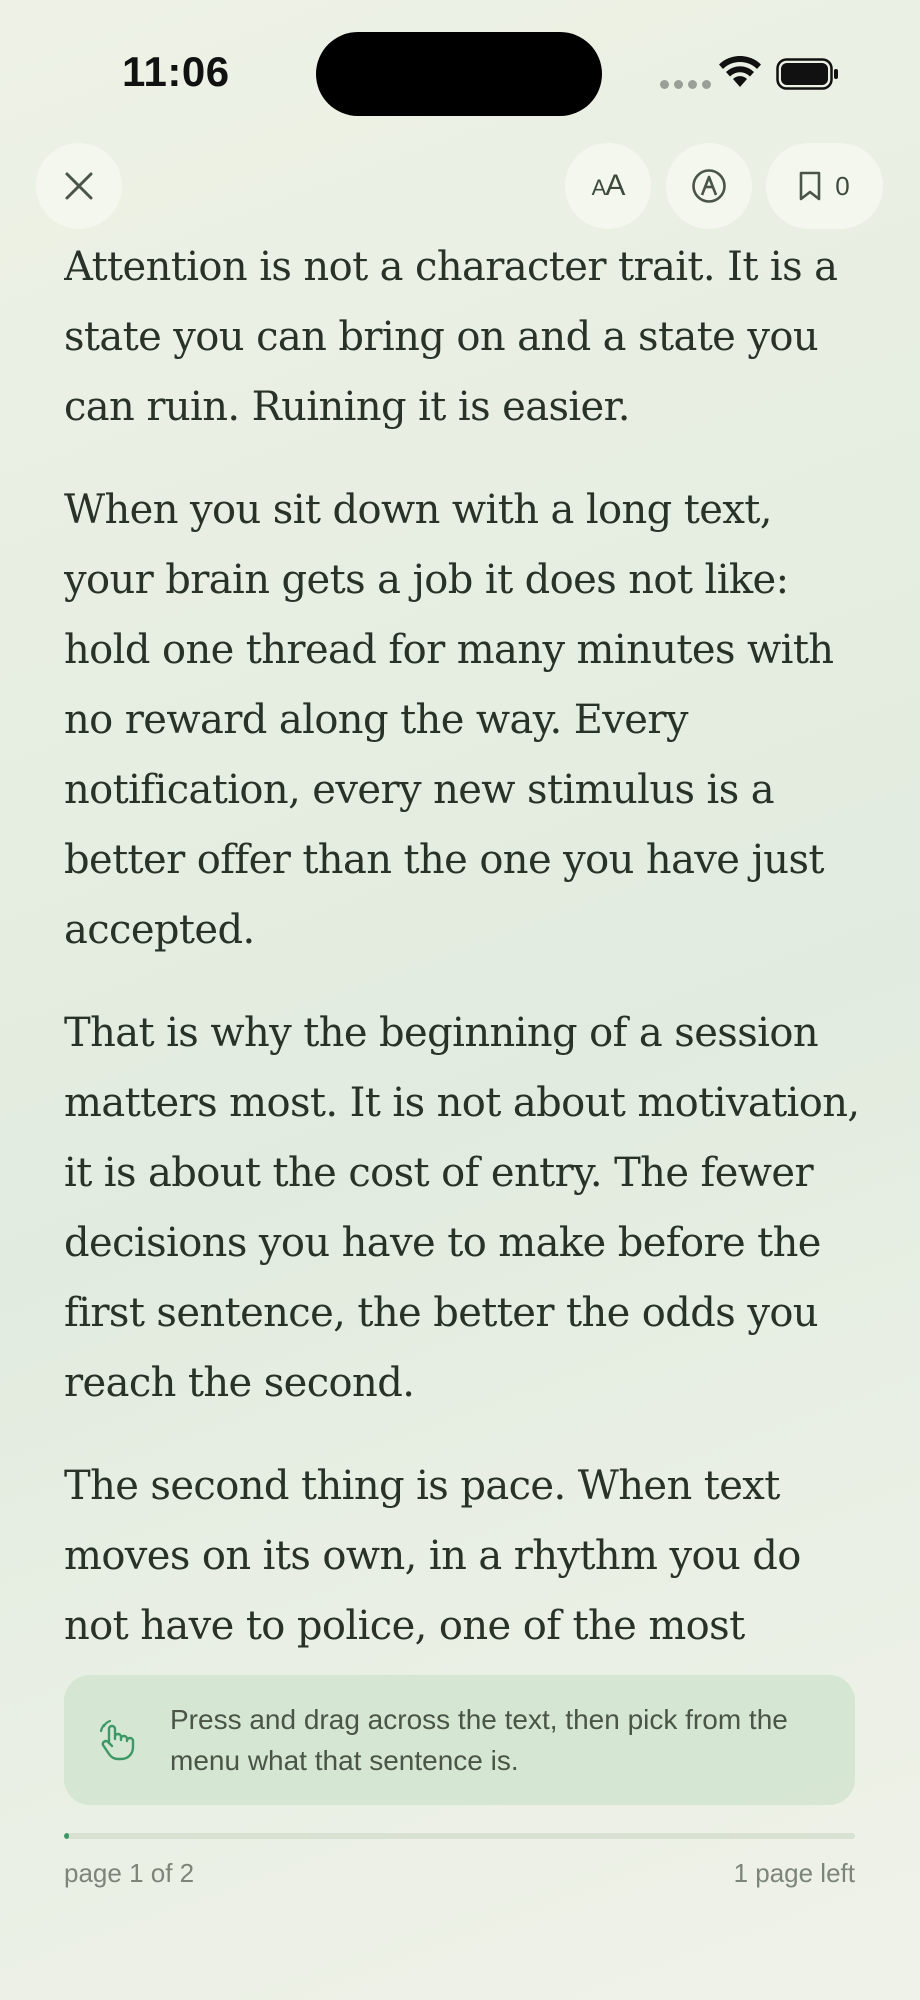 This screenshot has height=2000, width=920. What do you see at coordinates (810, 186) in the screenshot?
I see `bookmark-icon` at bounding box center [810, 186].